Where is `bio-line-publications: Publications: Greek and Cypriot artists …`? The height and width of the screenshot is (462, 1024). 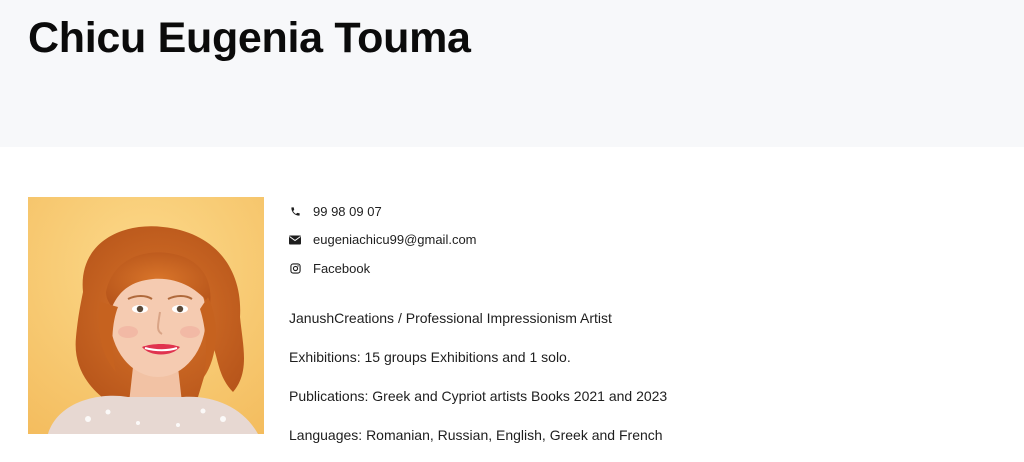 bio-line-publications: Publications: Greek and Cypriot artists … is located at coordinates (478, 396).